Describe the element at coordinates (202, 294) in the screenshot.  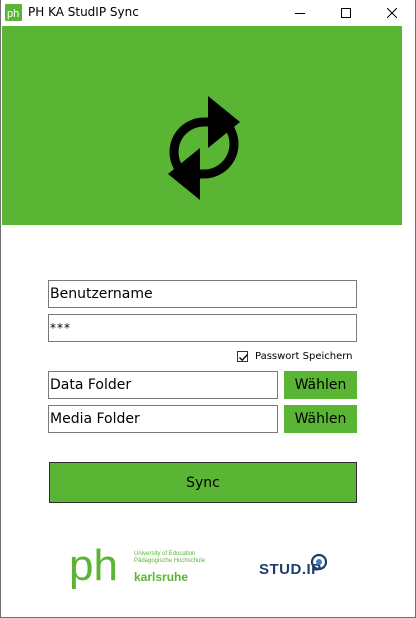
I see `username-field: Benutzername` at that location.